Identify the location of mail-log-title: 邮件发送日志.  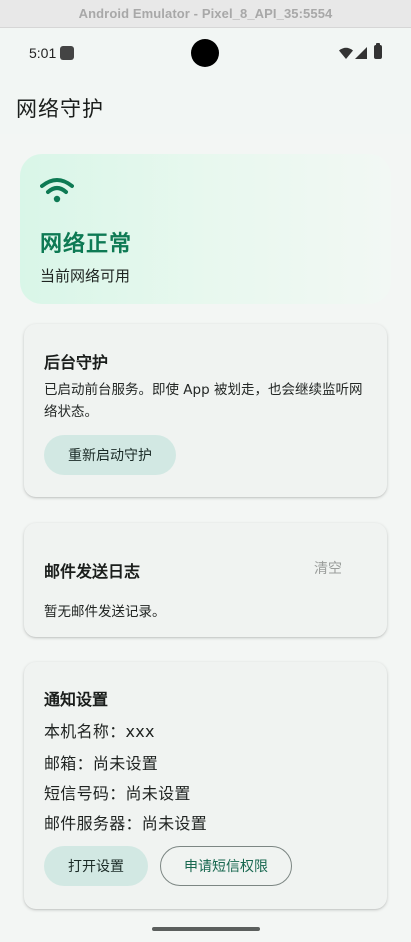
(92, 571).